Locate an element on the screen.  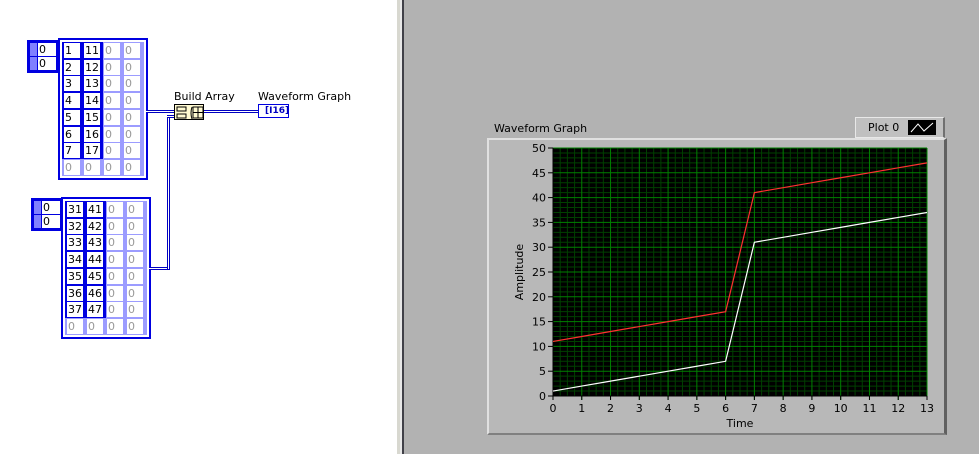
array1-cell: 3 is located at coordinates (72, 84).